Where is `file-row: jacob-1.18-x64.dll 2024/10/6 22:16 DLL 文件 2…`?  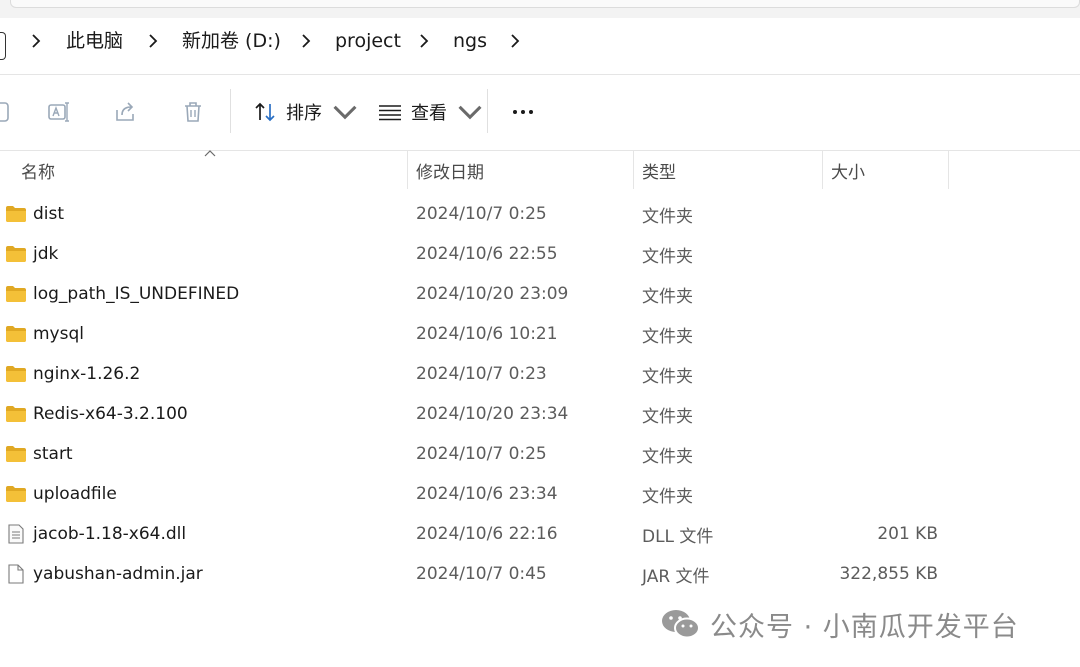
file-row: jacob-1.18-x64.dll 2024/10/6 22:16 DLL 文件 2… is located at coordinates (540, 534).